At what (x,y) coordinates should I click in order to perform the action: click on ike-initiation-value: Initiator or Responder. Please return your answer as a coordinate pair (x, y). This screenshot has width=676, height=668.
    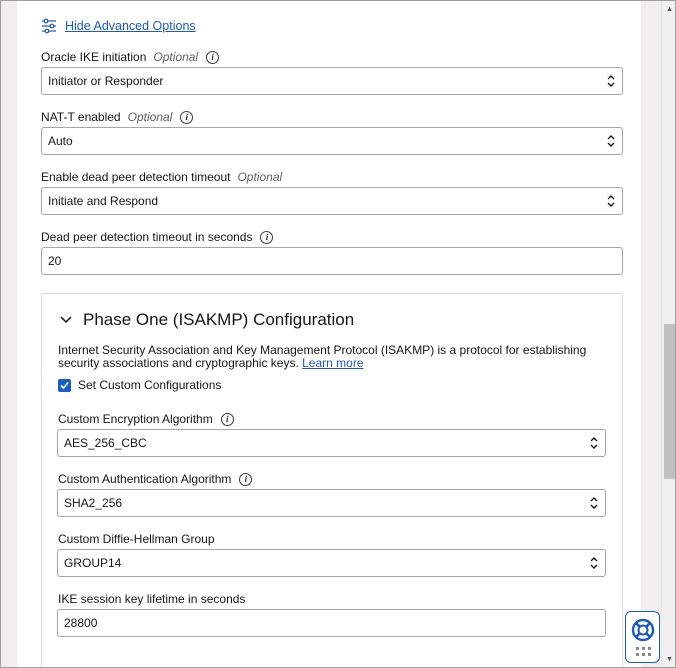
    Looking at the image, I should click on (106, 81).